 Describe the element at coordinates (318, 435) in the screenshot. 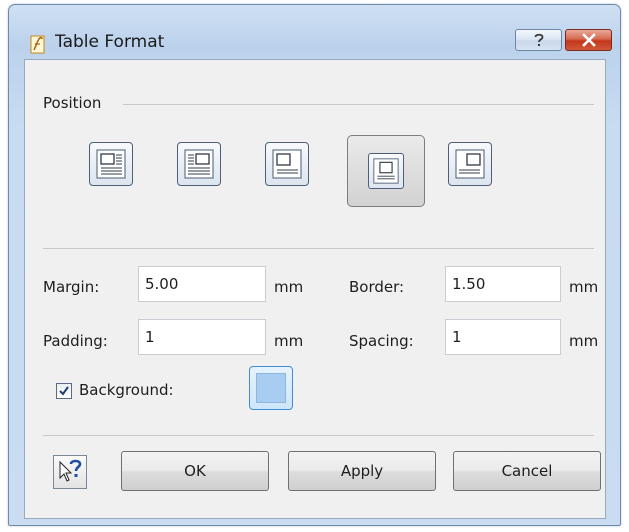

I see `buttons-separator` at that location.